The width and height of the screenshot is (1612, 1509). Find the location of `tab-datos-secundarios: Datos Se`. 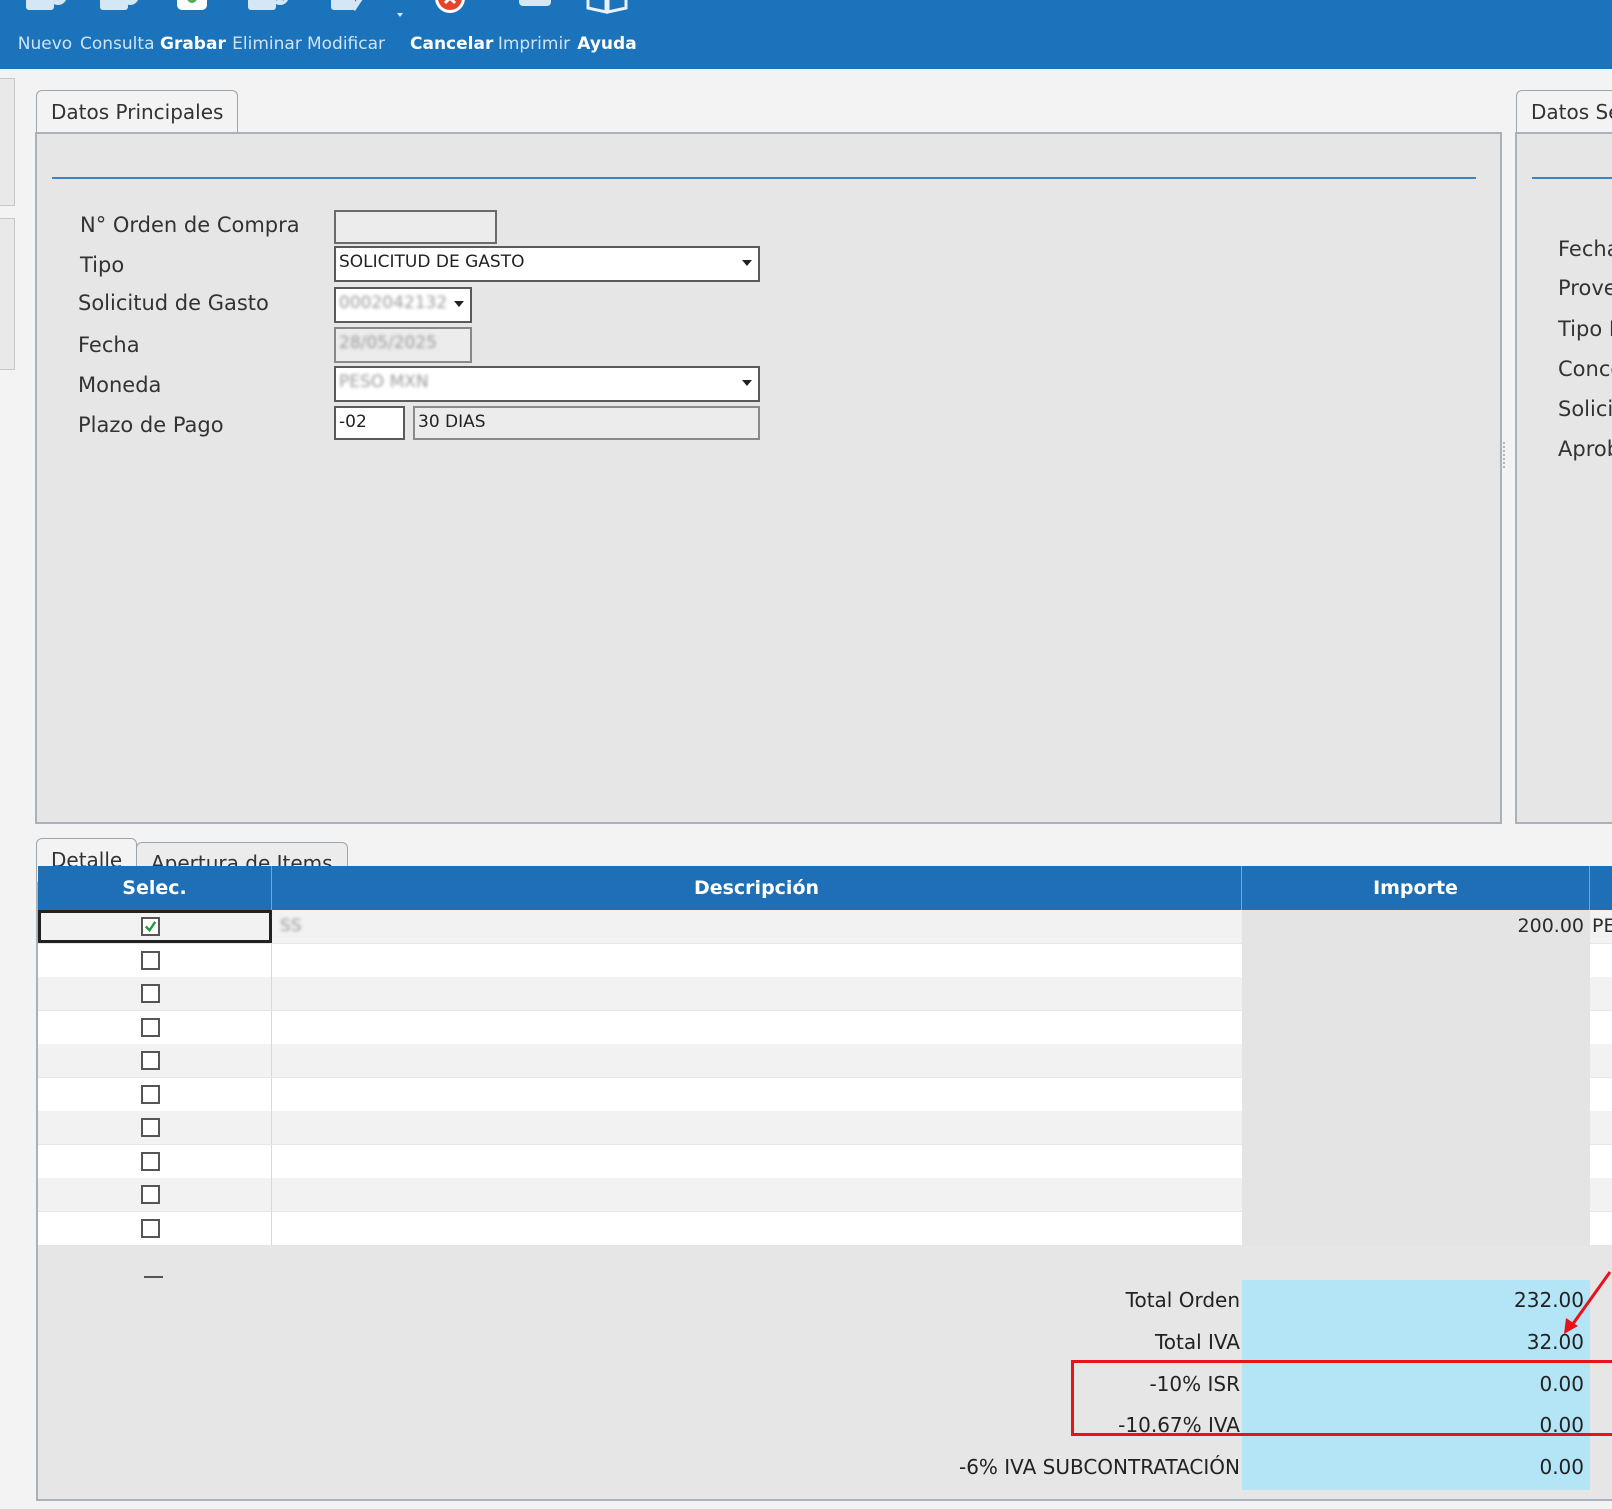

tab-datos-secundarios: Datos Se is located at coordinates (1564, 112).